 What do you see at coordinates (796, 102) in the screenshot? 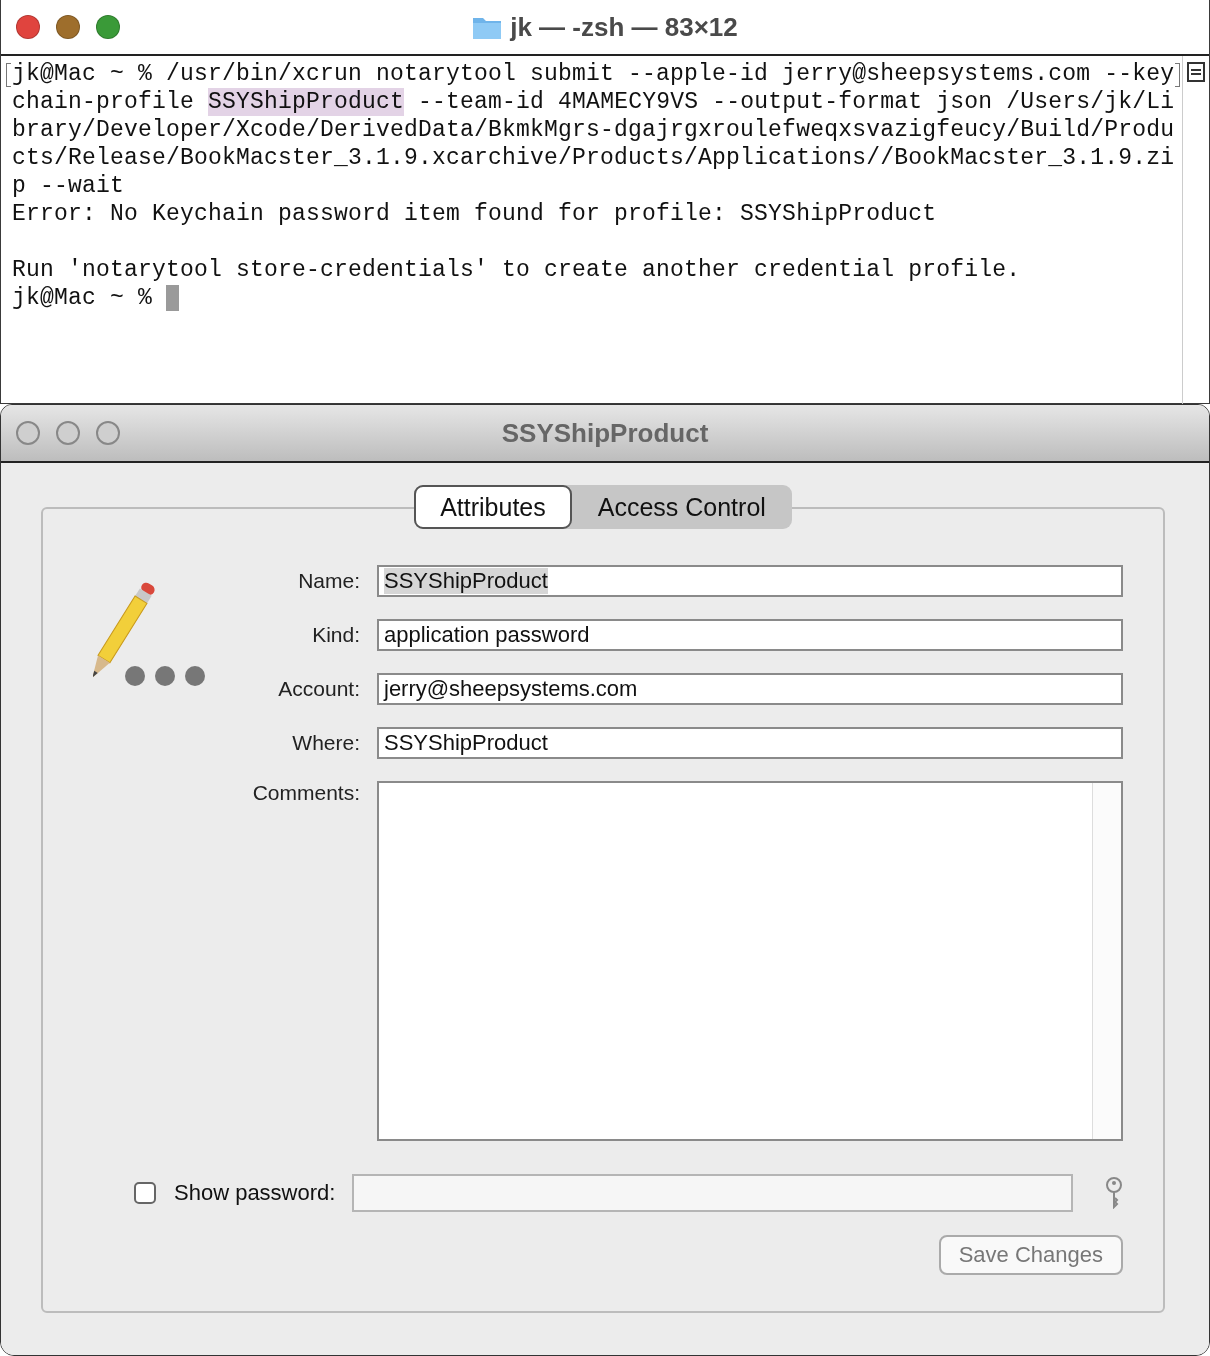
I see `terminal-text: --team-id 4MAMECY9VS --output-format json /Users/jk/Li` at bounding box center [796, 102].